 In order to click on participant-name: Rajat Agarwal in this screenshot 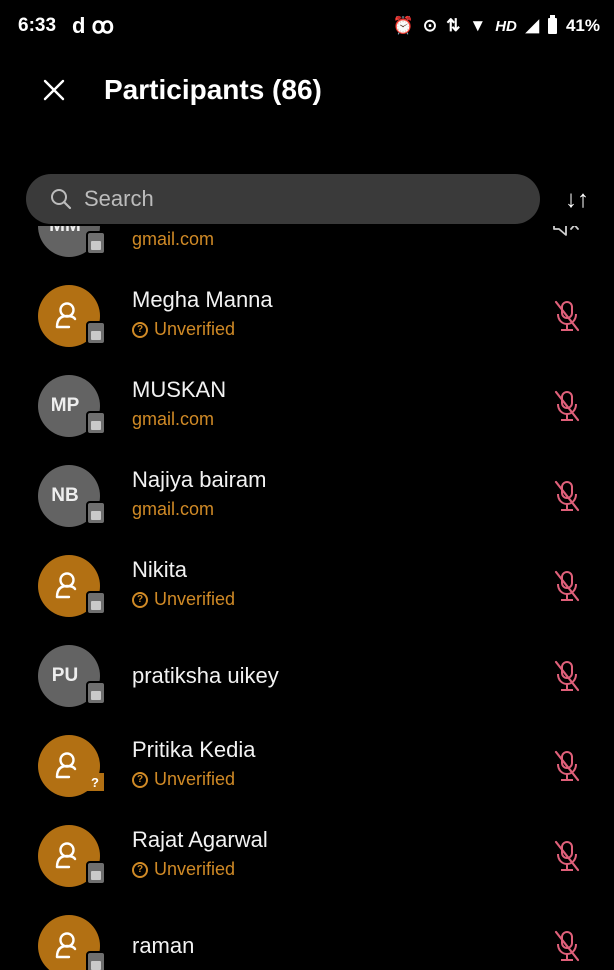, I will do `click(200, 839)`.